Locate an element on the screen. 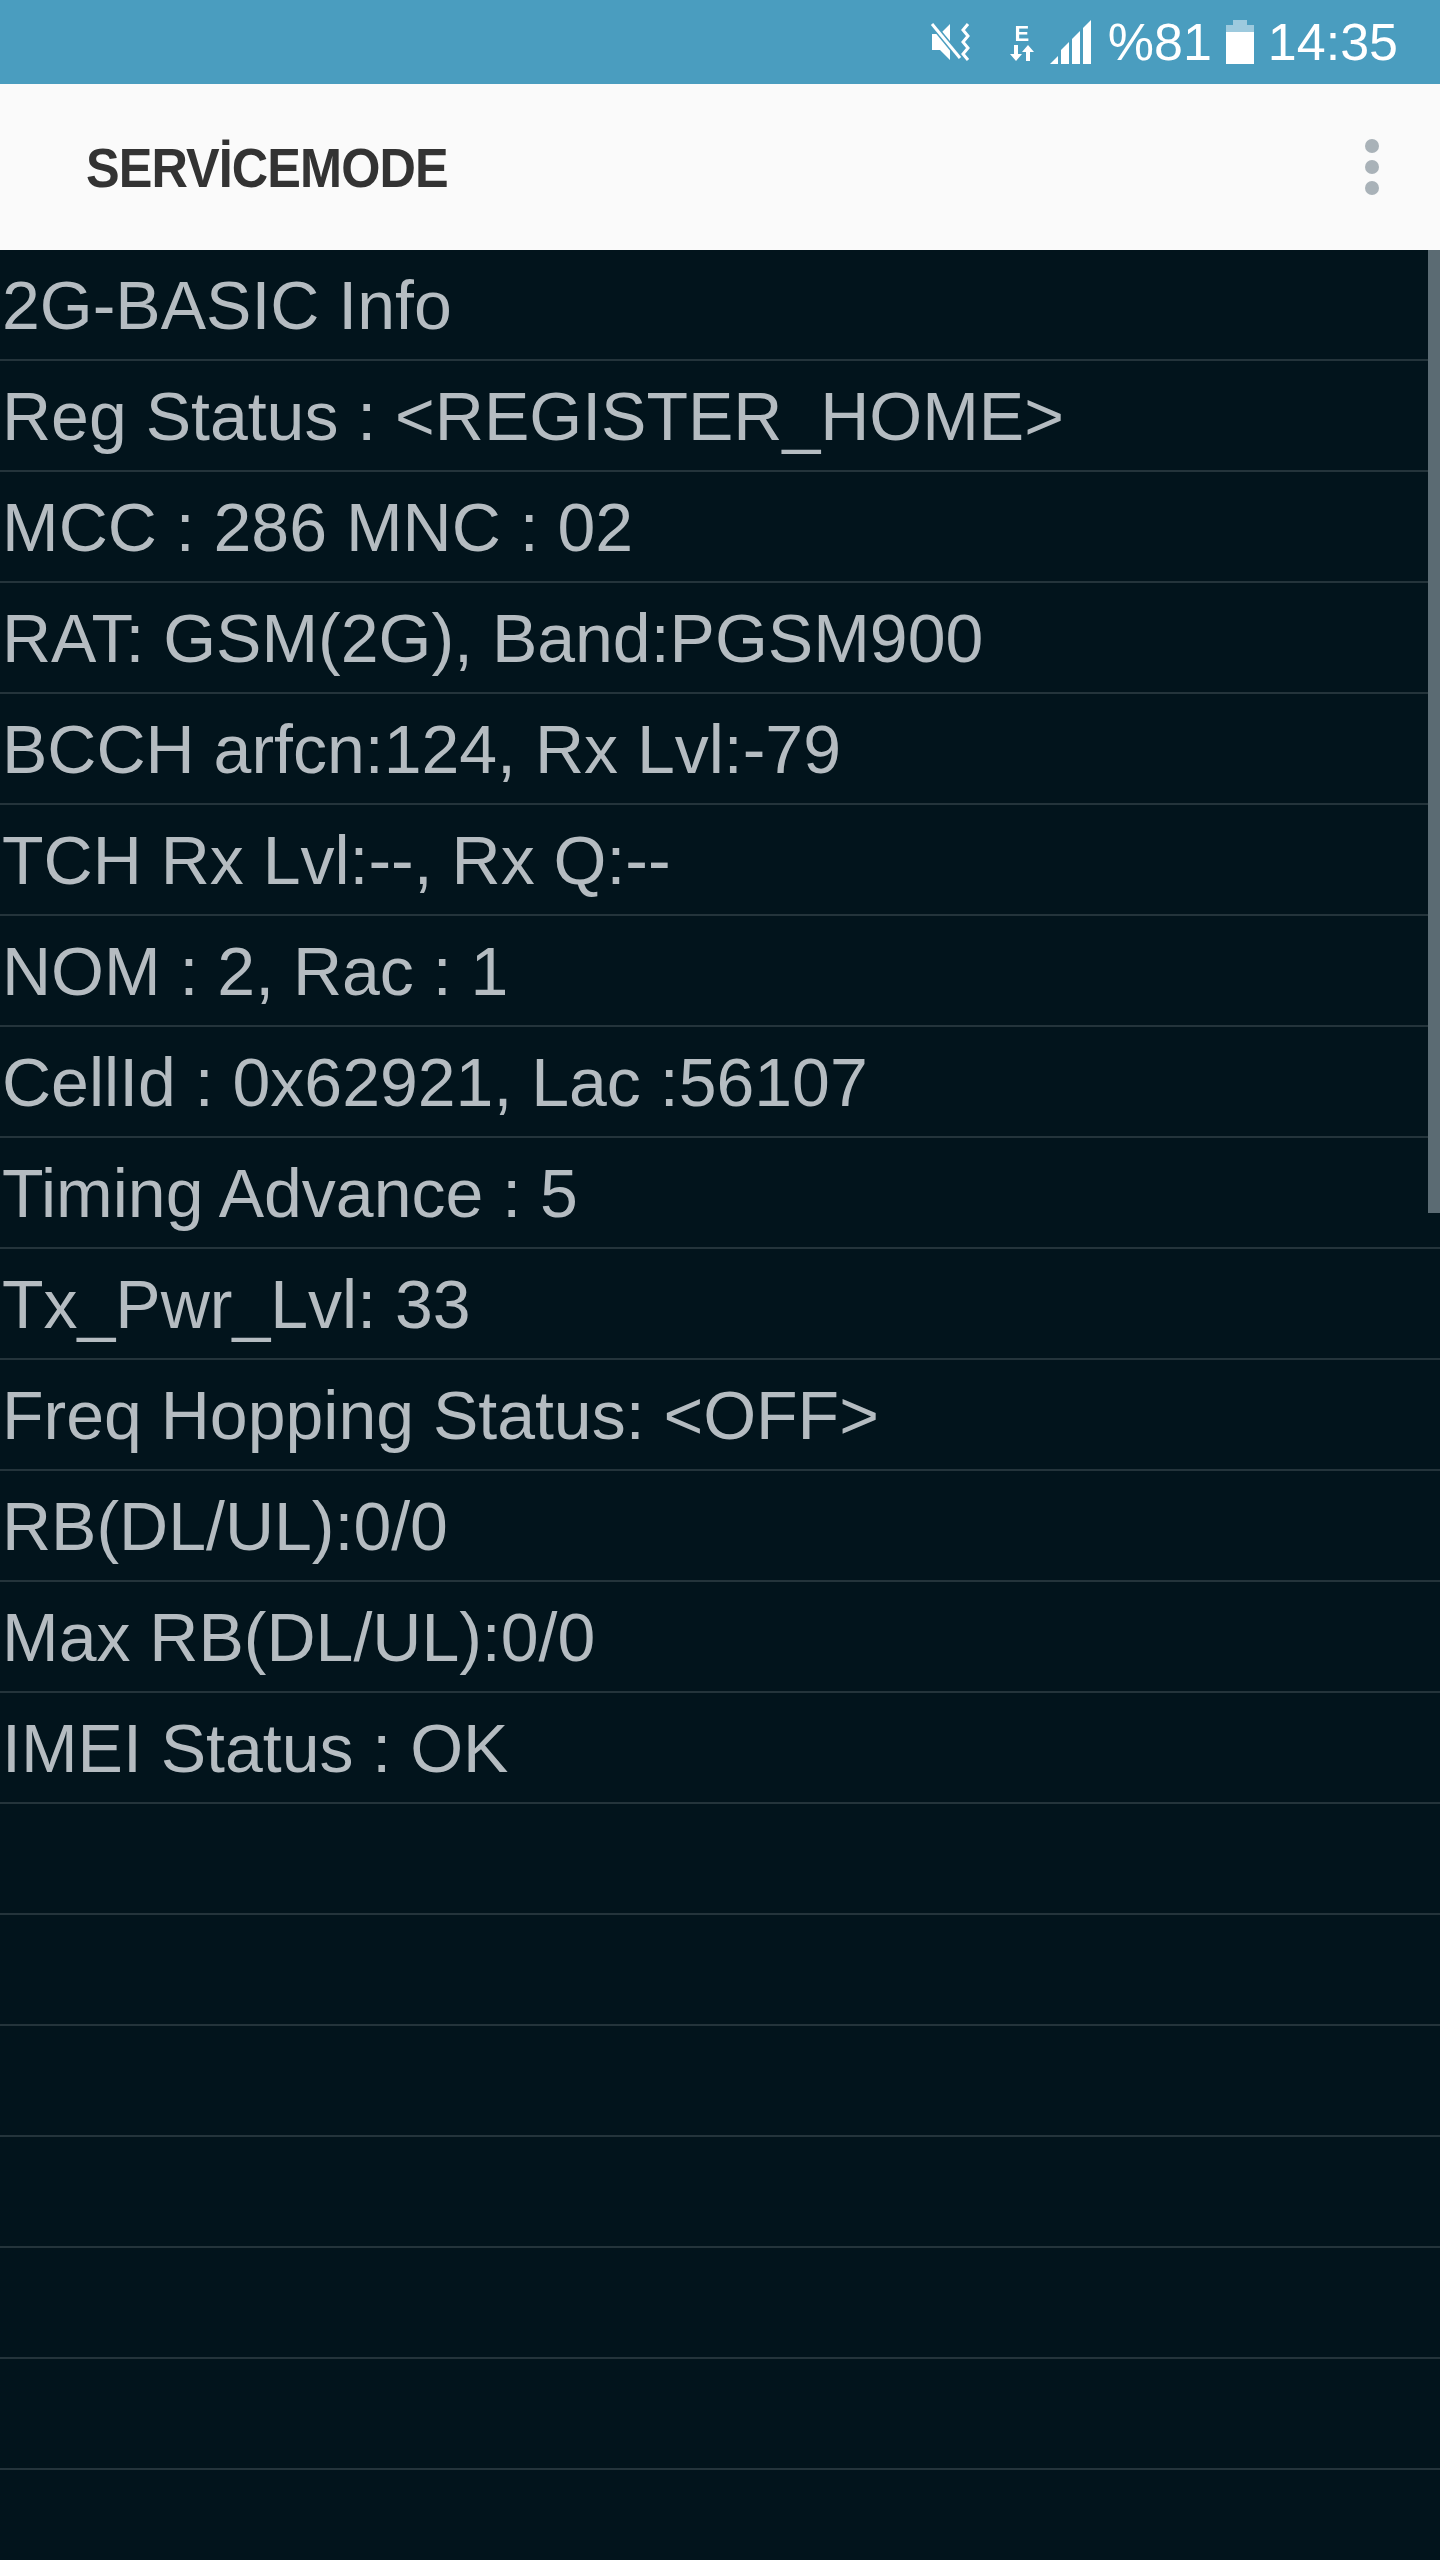  info-line: IMEI Status : OK is located at coordinates (255, 1747).